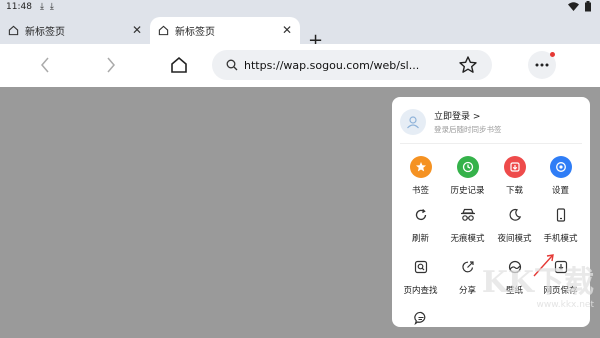 This screenshot has height=338, width=600. I want to click on menu-item-refresh: 刷新, so click(420, 224).